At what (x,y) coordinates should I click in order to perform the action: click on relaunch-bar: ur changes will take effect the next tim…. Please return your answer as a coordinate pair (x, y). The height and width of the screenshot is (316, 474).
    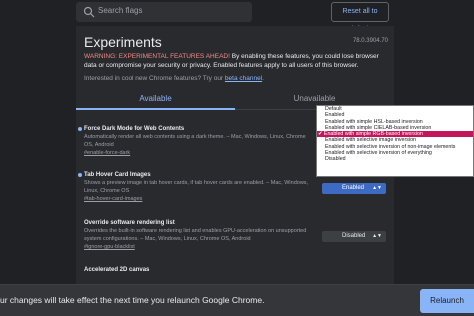
    Looking at the image, I should click on (237, 300).